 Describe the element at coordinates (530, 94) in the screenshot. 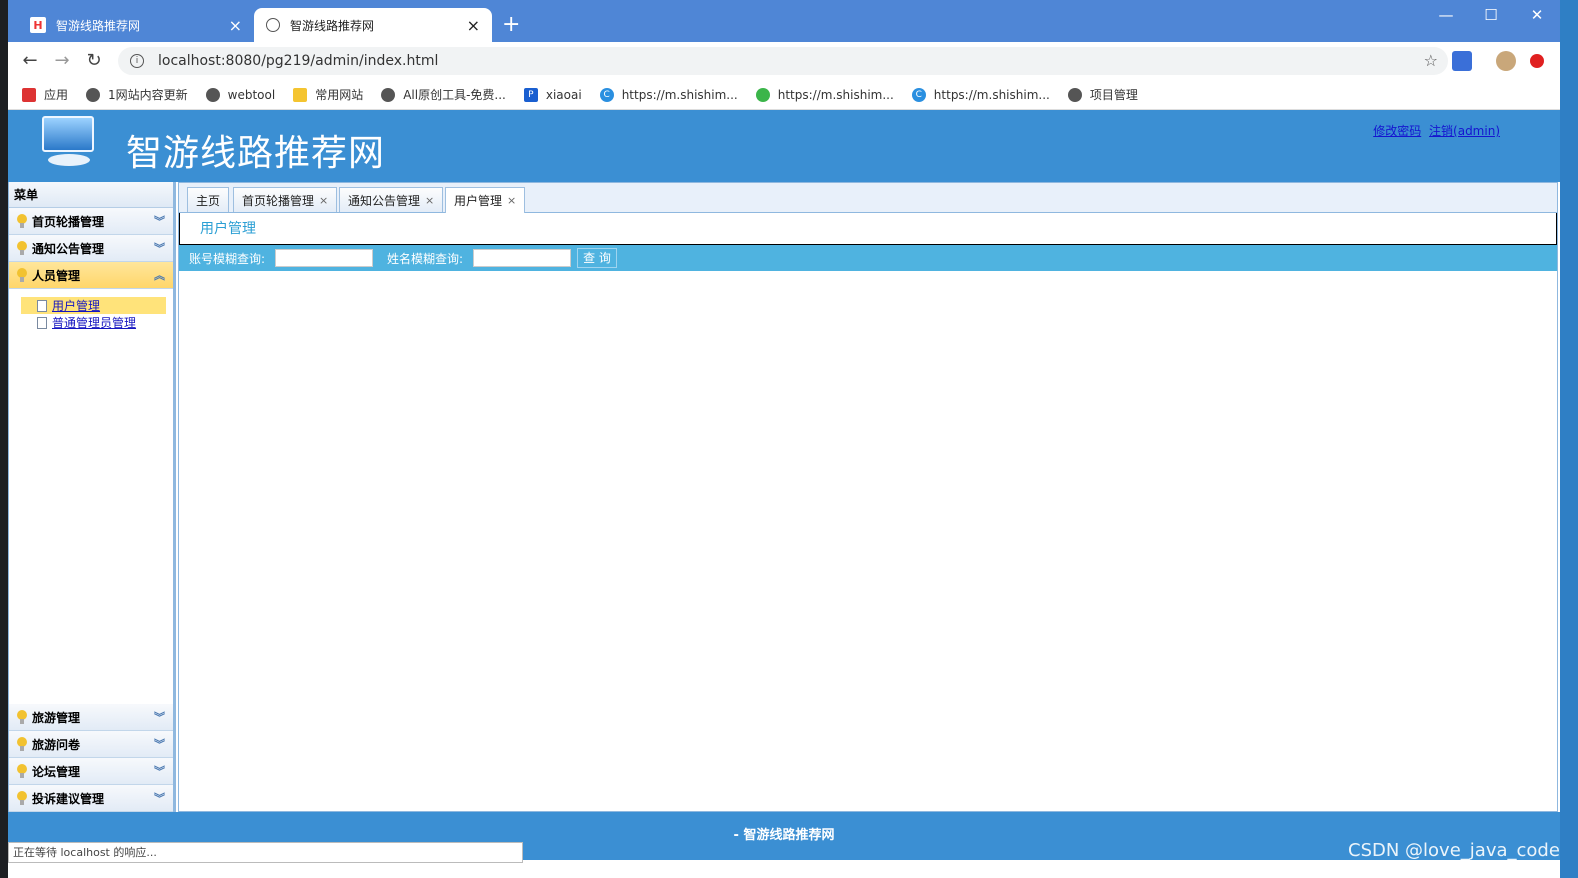

I see `p-icon: P` at that location.